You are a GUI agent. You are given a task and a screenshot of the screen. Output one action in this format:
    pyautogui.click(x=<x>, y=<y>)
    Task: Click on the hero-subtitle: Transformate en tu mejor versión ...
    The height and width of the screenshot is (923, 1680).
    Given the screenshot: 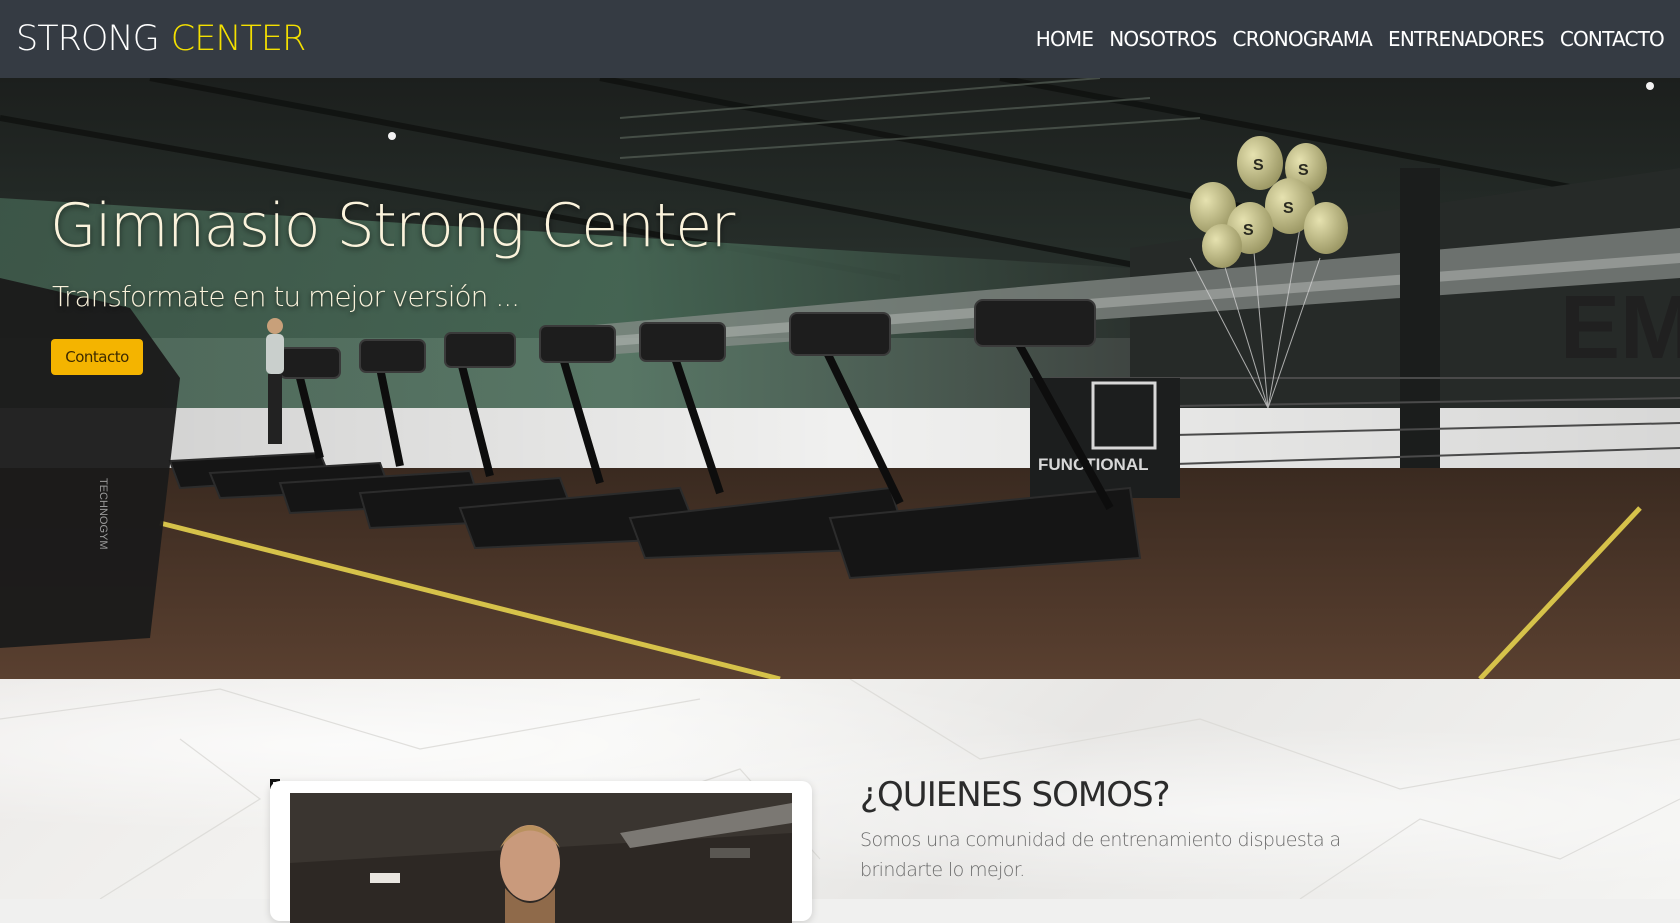 What is the action you would take?
    pyautogui.click(x=286, y=296)
    